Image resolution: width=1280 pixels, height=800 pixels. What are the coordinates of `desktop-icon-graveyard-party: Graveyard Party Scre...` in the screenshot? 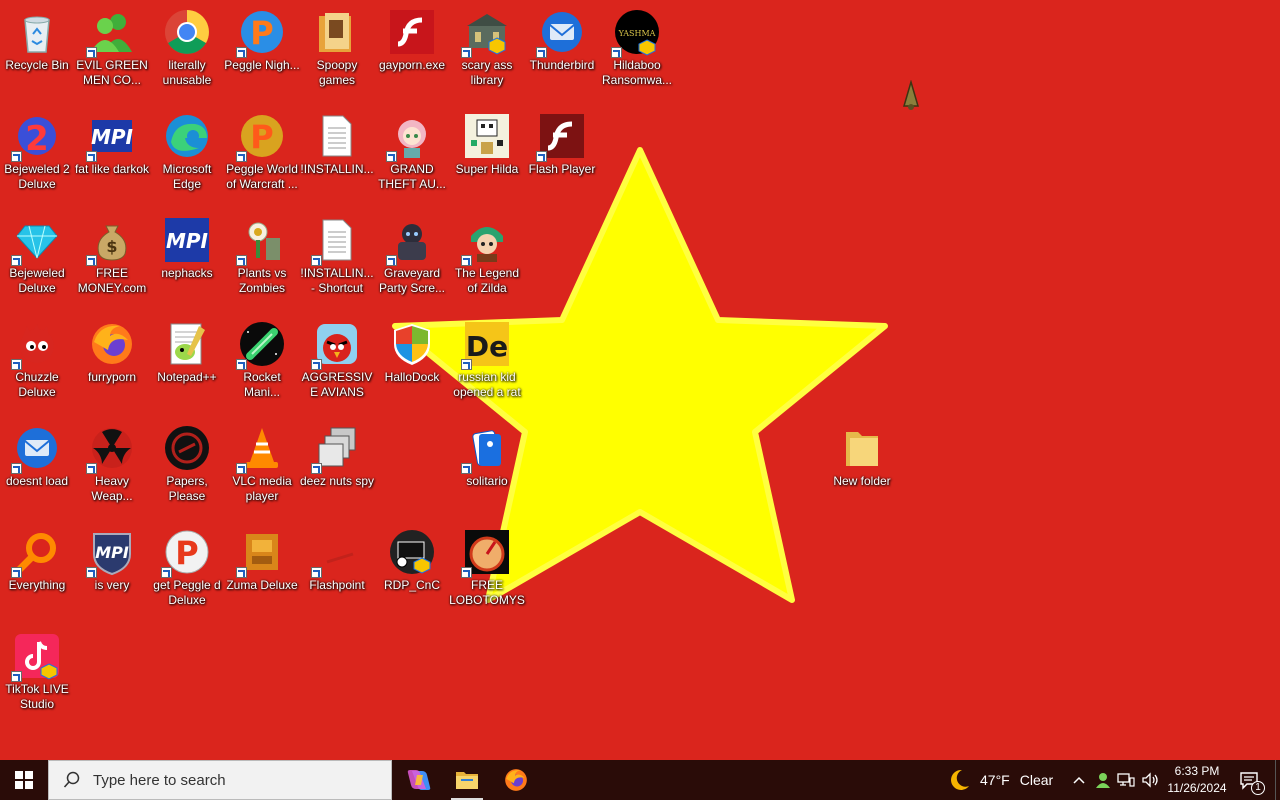 It's located at (412, 258).